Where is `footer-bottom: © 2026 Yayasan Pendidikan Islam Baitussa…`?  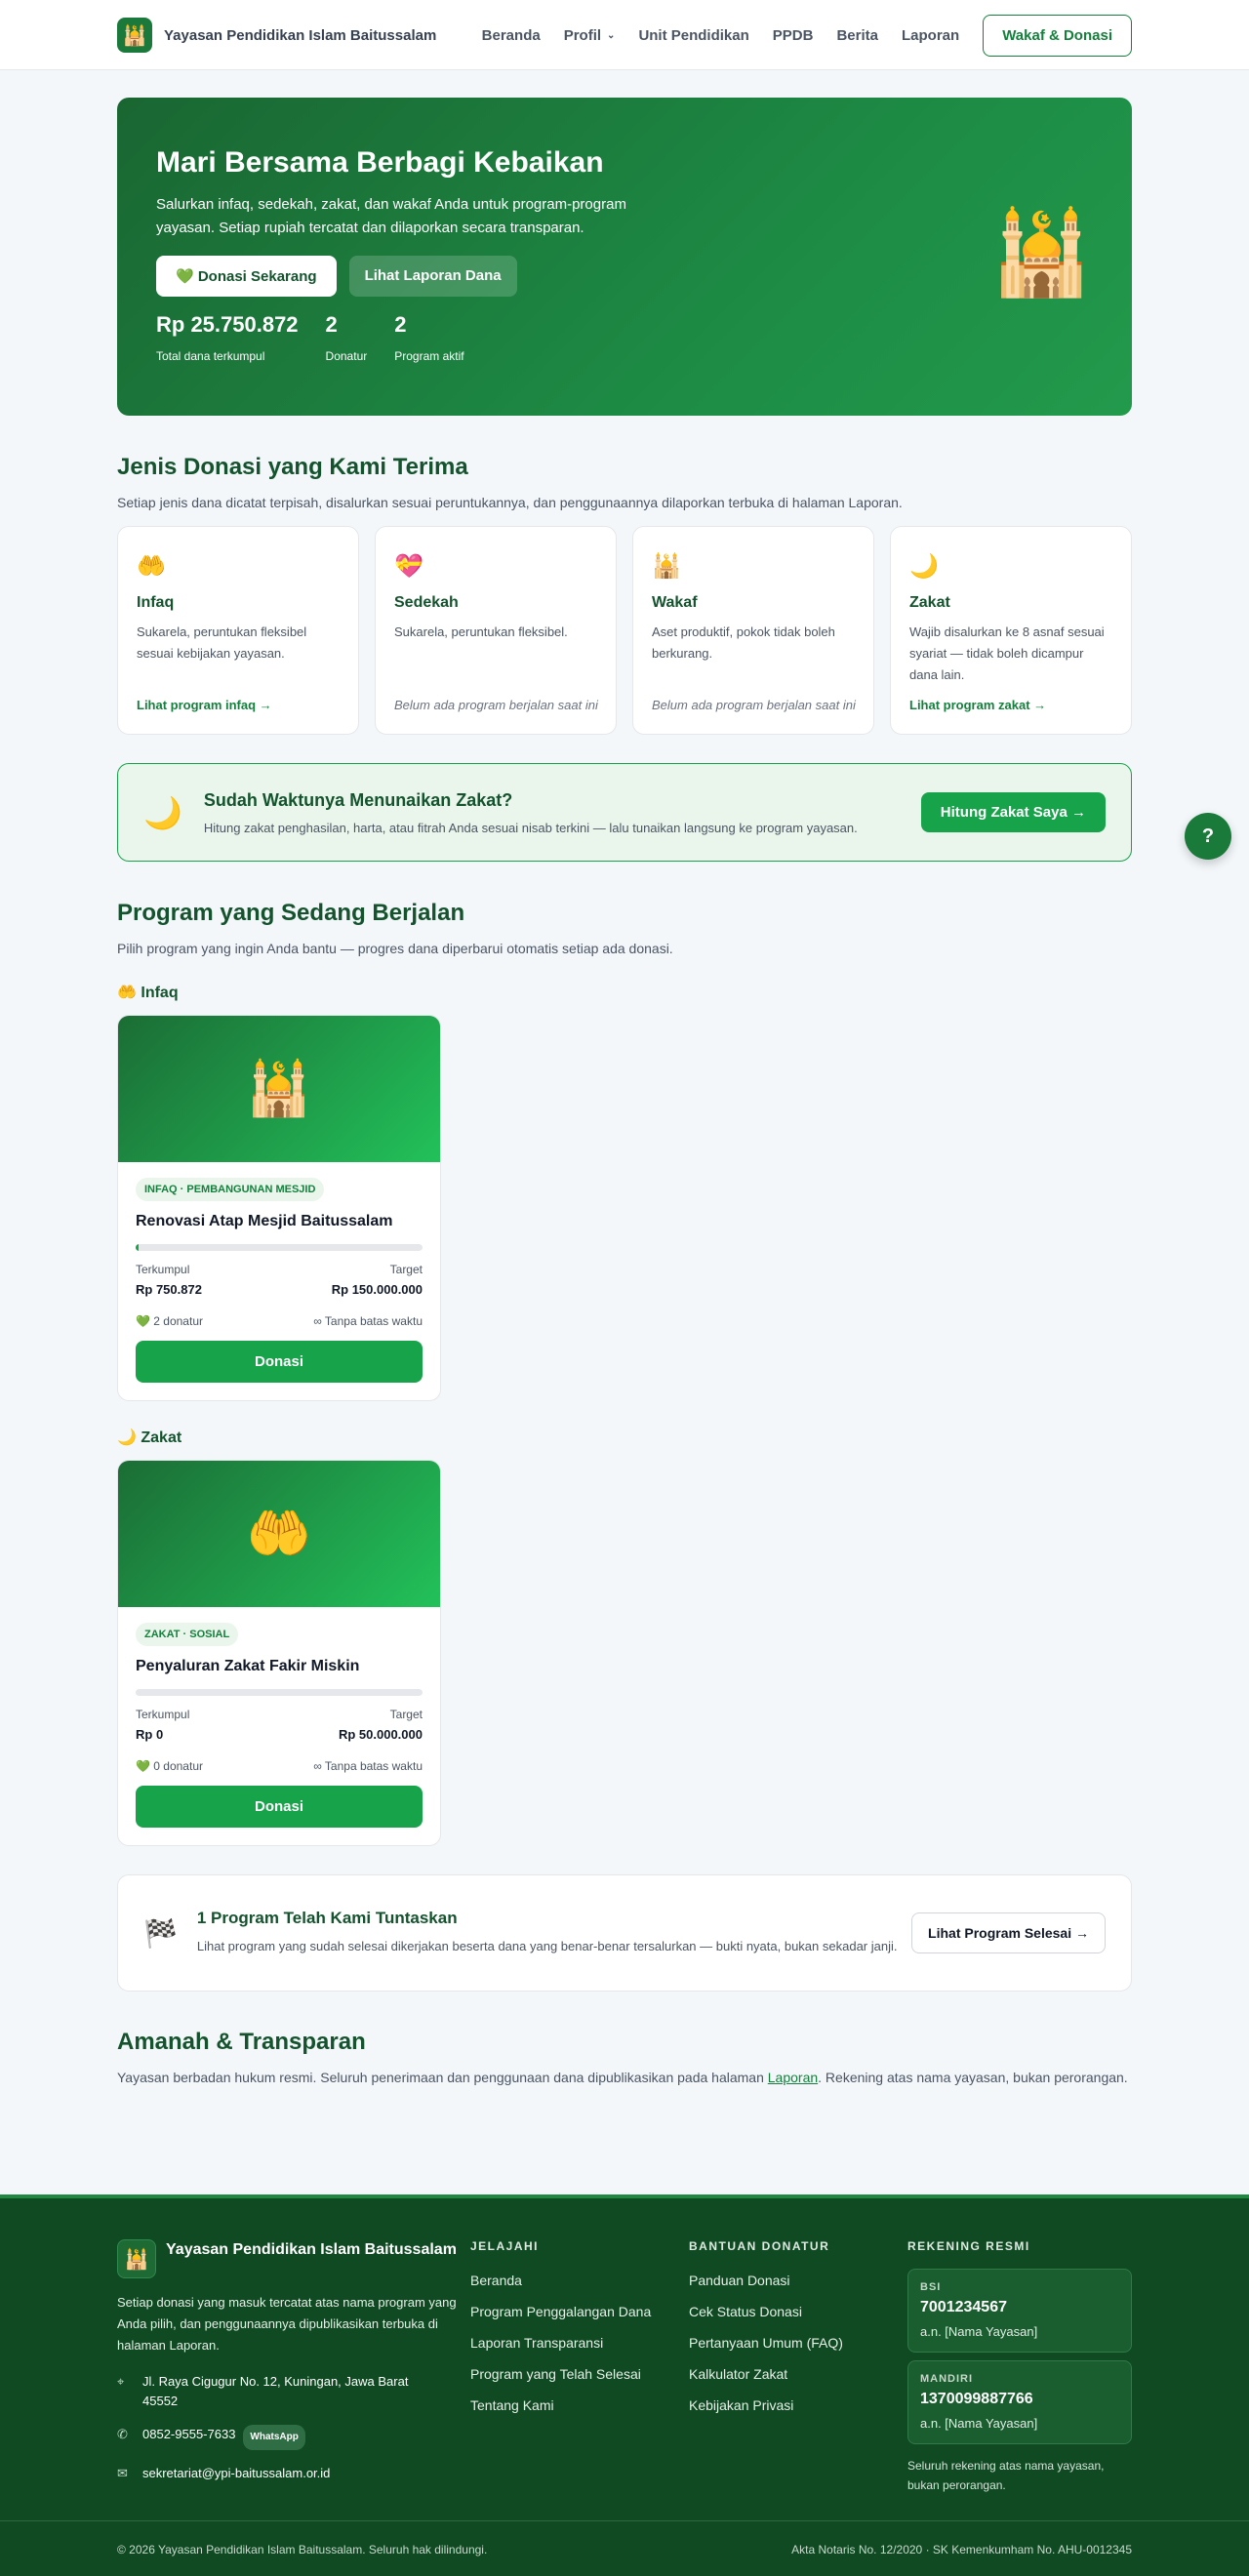 footer-bottom: © 2026 Yayasan Pendidikan Islam Baitussa… is located at coordinates (624, 2538).